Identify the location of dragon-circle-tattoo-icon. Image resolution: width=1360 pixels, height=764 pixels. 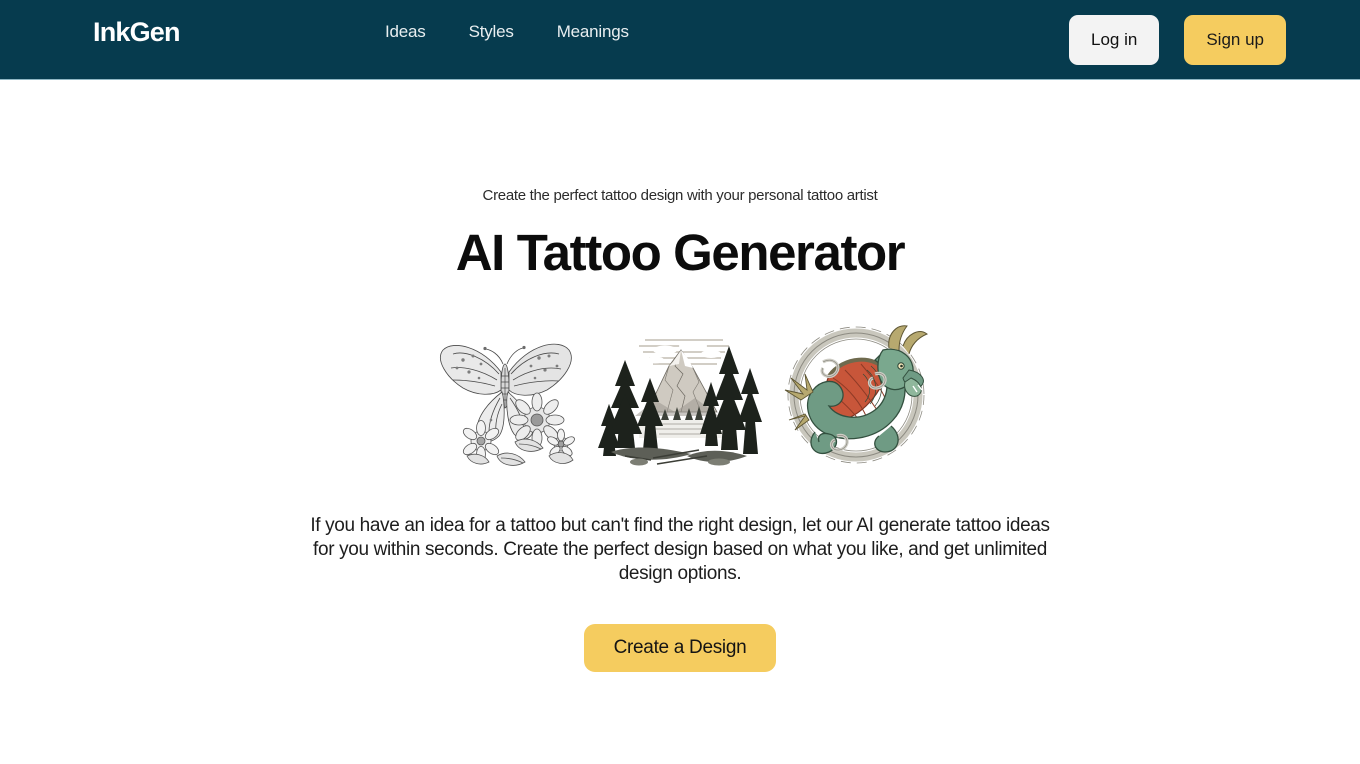
(856, 395).